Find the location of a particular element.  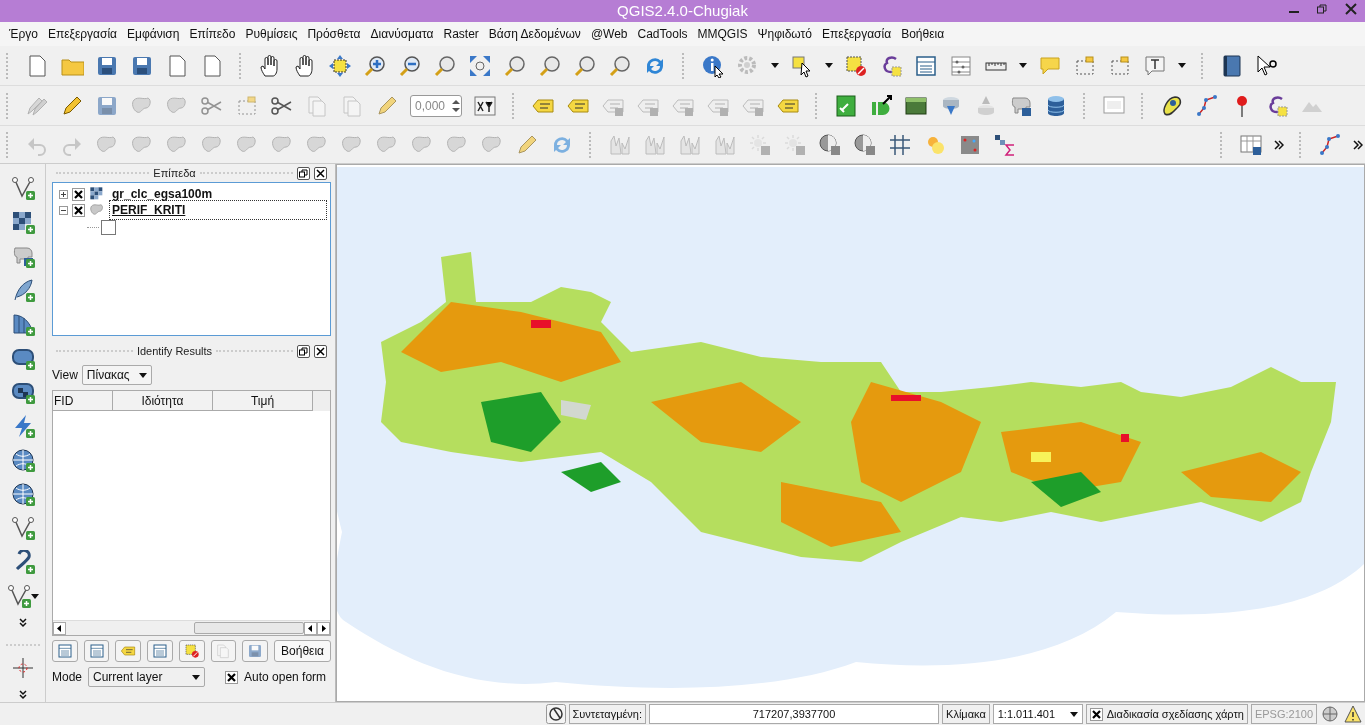

horizontal-scrollbar is located at coordinates (191, 627).